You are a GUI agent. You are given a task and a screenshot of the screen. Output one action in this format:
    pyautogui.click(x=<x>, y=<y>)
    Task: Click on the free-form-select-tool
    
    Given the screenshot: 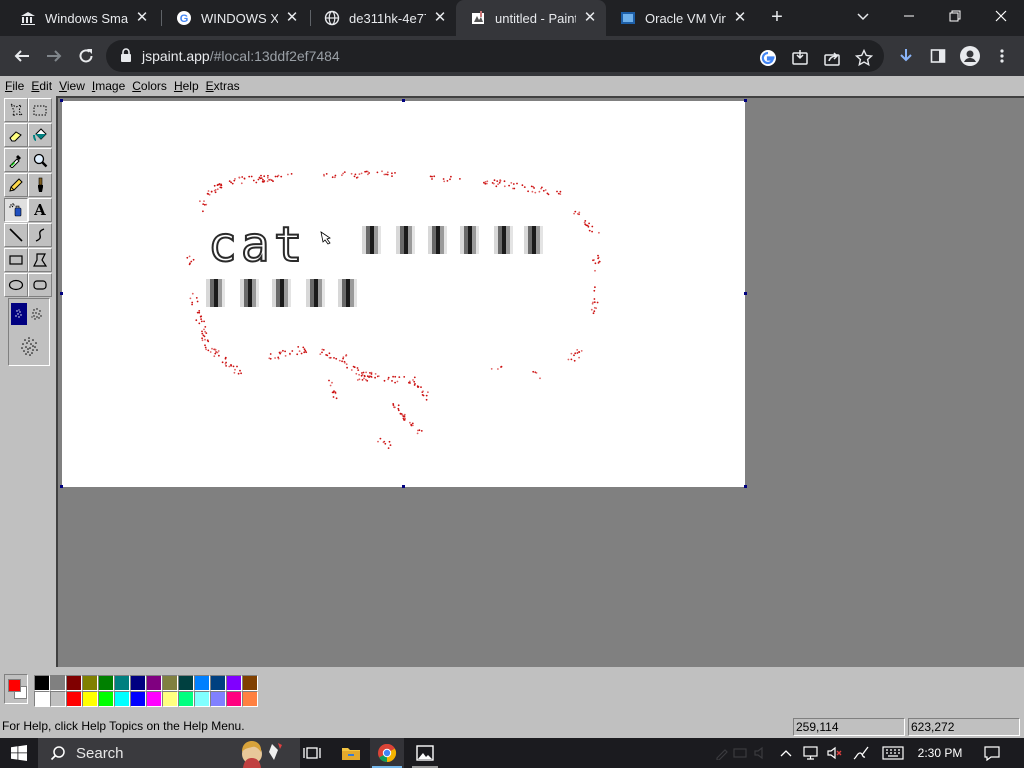 What is the action you would take?
    pyautogui.click(x=16, y=110)
    